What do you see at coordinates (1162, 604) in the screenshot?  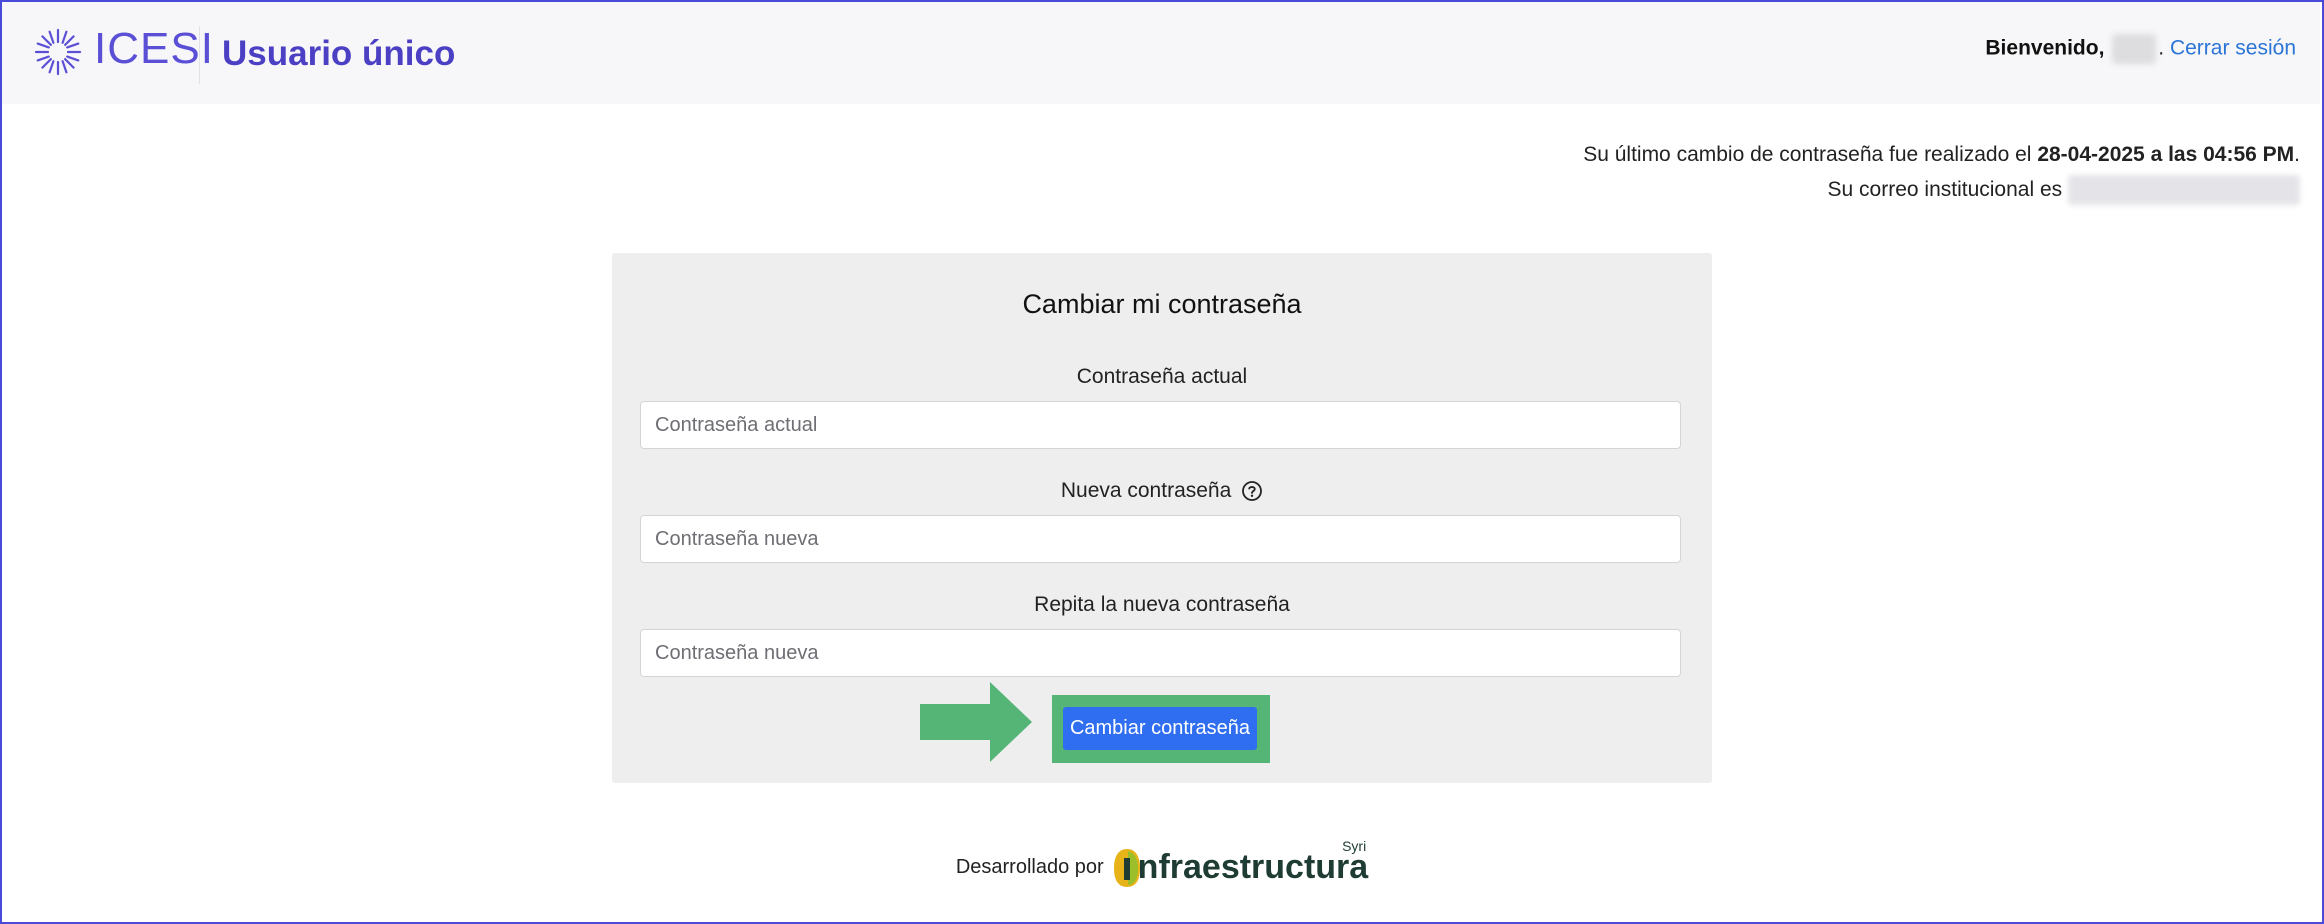 I see `repeat-password-label: Repita la nueva contraseña` at bounding box center [1162, 604].